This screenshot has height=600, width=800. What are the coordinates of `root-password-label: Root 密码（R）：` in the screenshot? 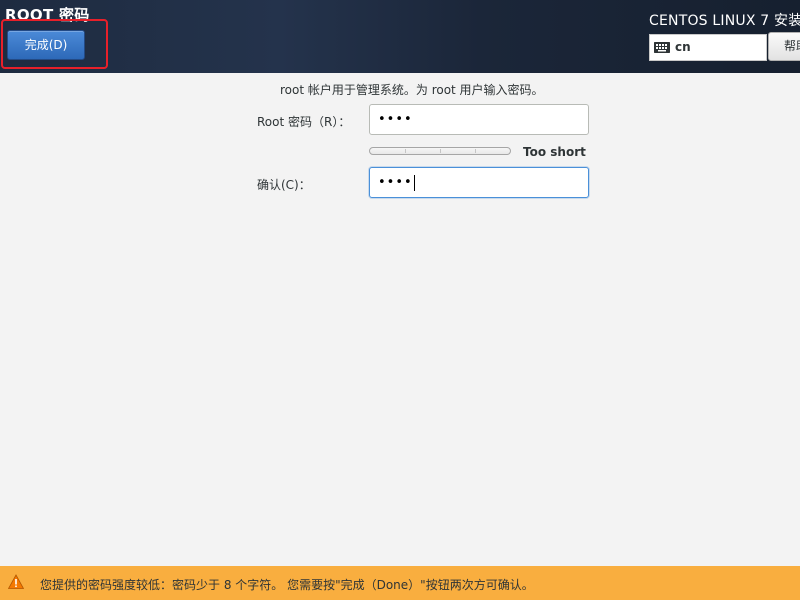 It's located at (304, 122).